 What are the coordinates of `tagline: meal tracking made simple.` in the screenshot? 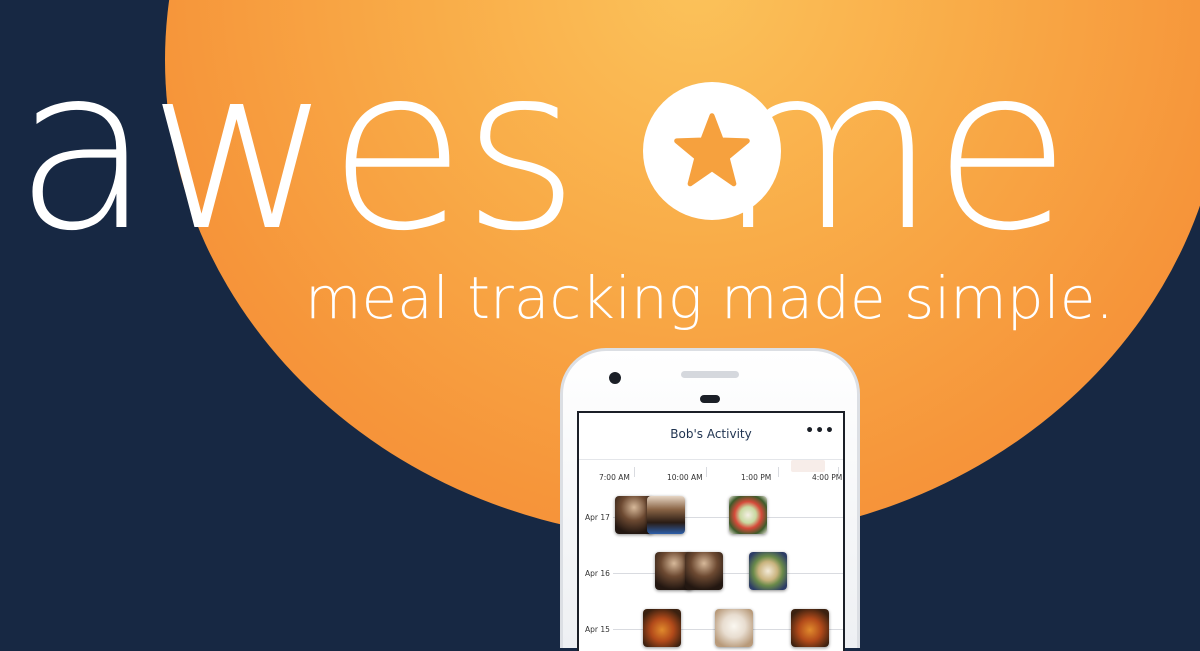 It's located at (709, 298).